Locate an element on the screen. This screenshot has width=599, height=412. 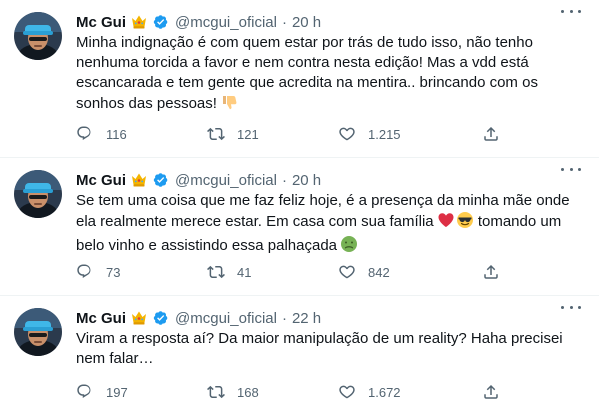
nauseated-face-emoji-icon is located at coordinates (349, 247).